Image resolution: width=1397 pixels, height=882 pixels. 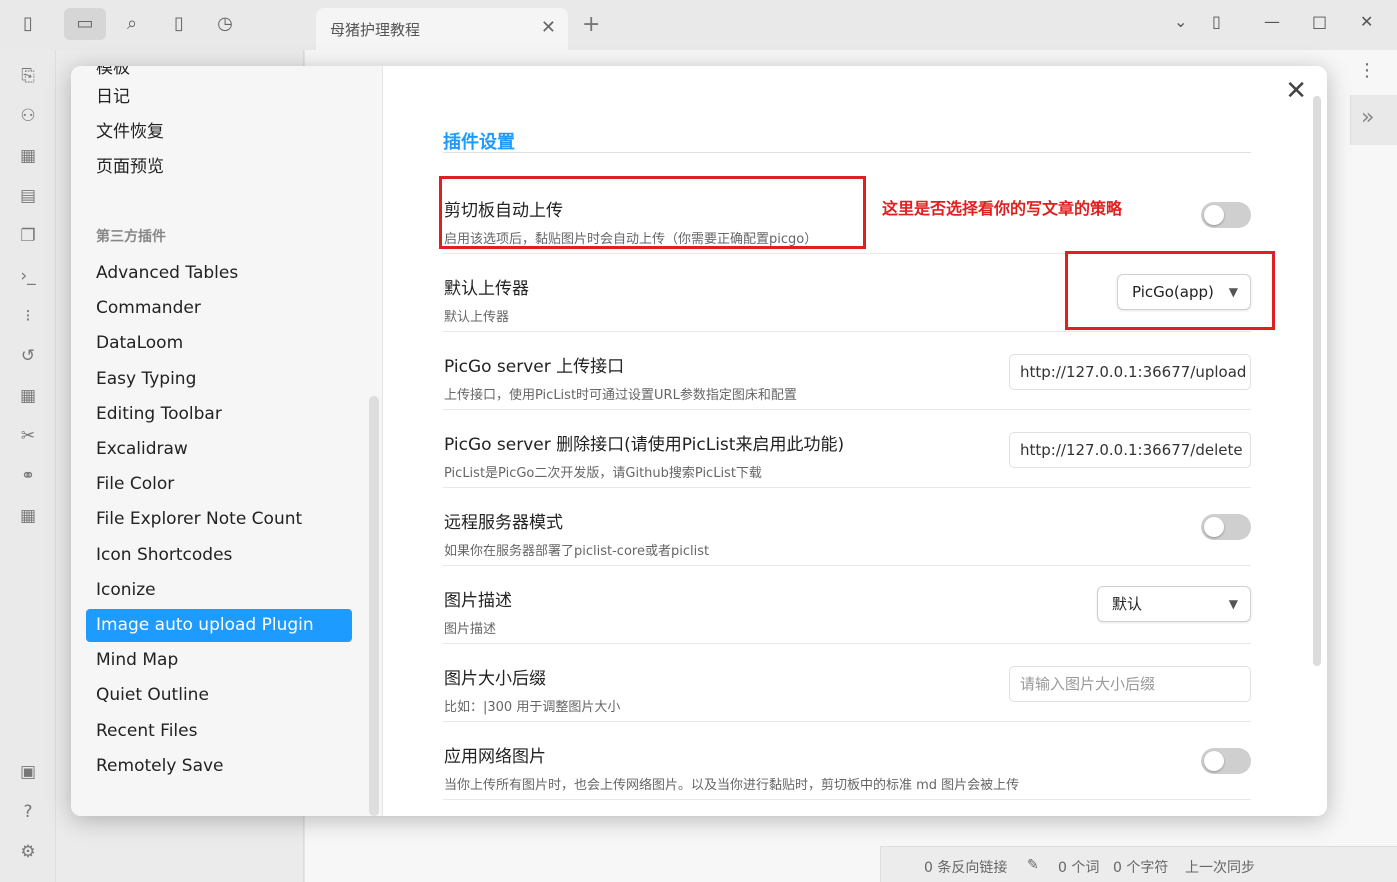 I want to click on edit-pencil-icon: ✎, so click(x=1033, y=865).